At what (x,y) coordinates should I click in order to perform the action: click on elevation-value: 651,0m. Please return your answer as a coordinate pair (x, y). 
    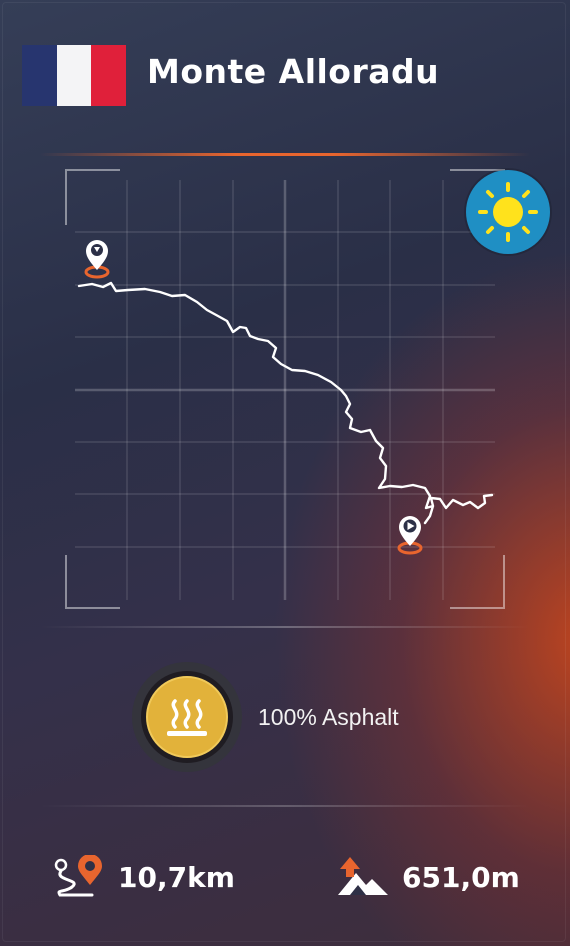
    Looking at the image, I should click on (461, 877).